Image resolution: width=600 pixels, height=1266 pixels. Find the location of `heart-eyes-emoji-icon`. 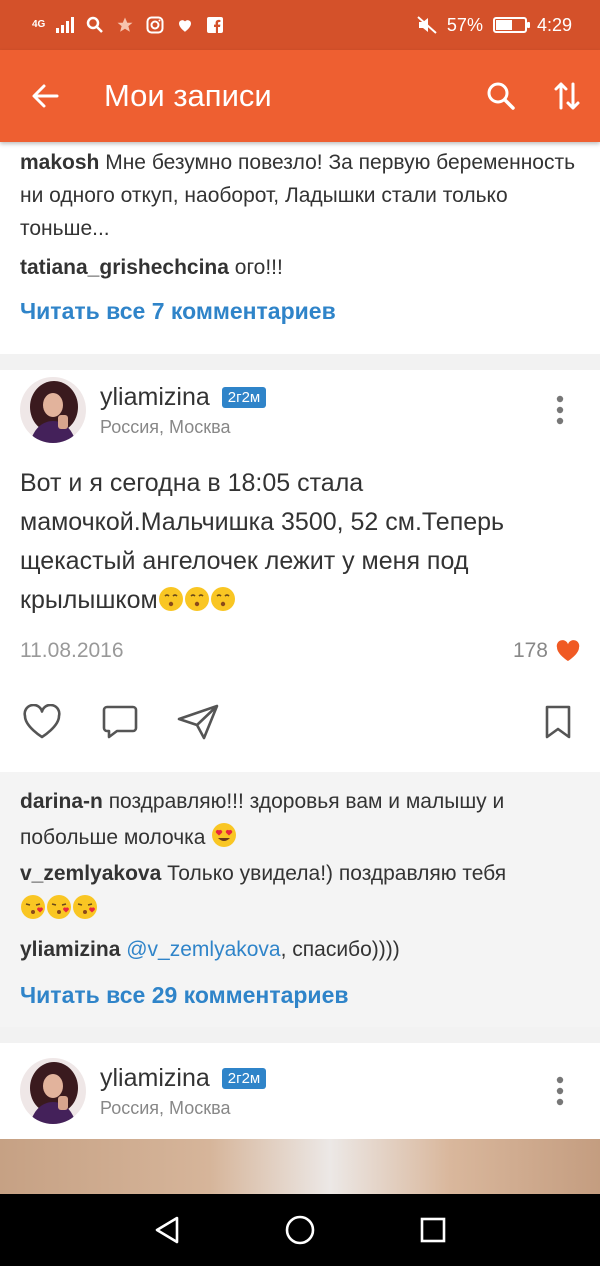

heart-eyes-emoji-icon is located at coordinates (224, 835).